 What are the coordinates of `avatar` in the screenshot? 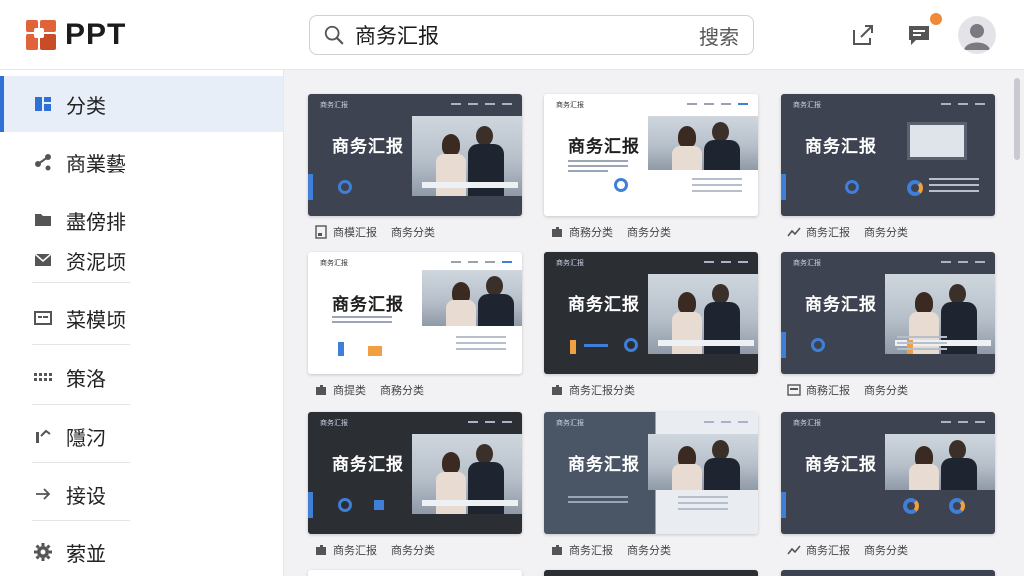 It's located at (977, 35).